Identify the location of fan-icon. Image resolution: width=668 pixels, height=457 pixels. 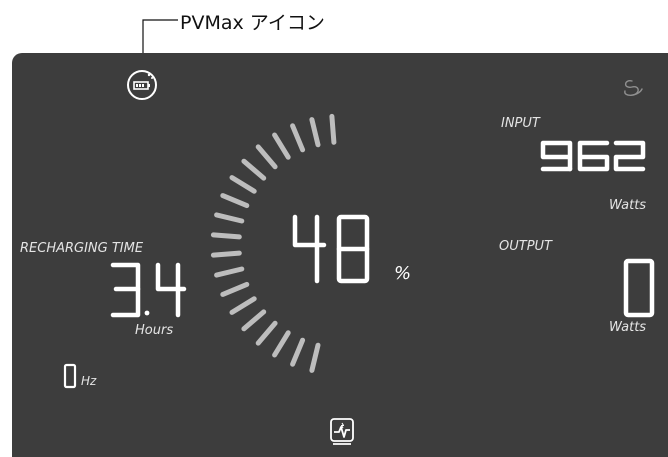
(633, 88).